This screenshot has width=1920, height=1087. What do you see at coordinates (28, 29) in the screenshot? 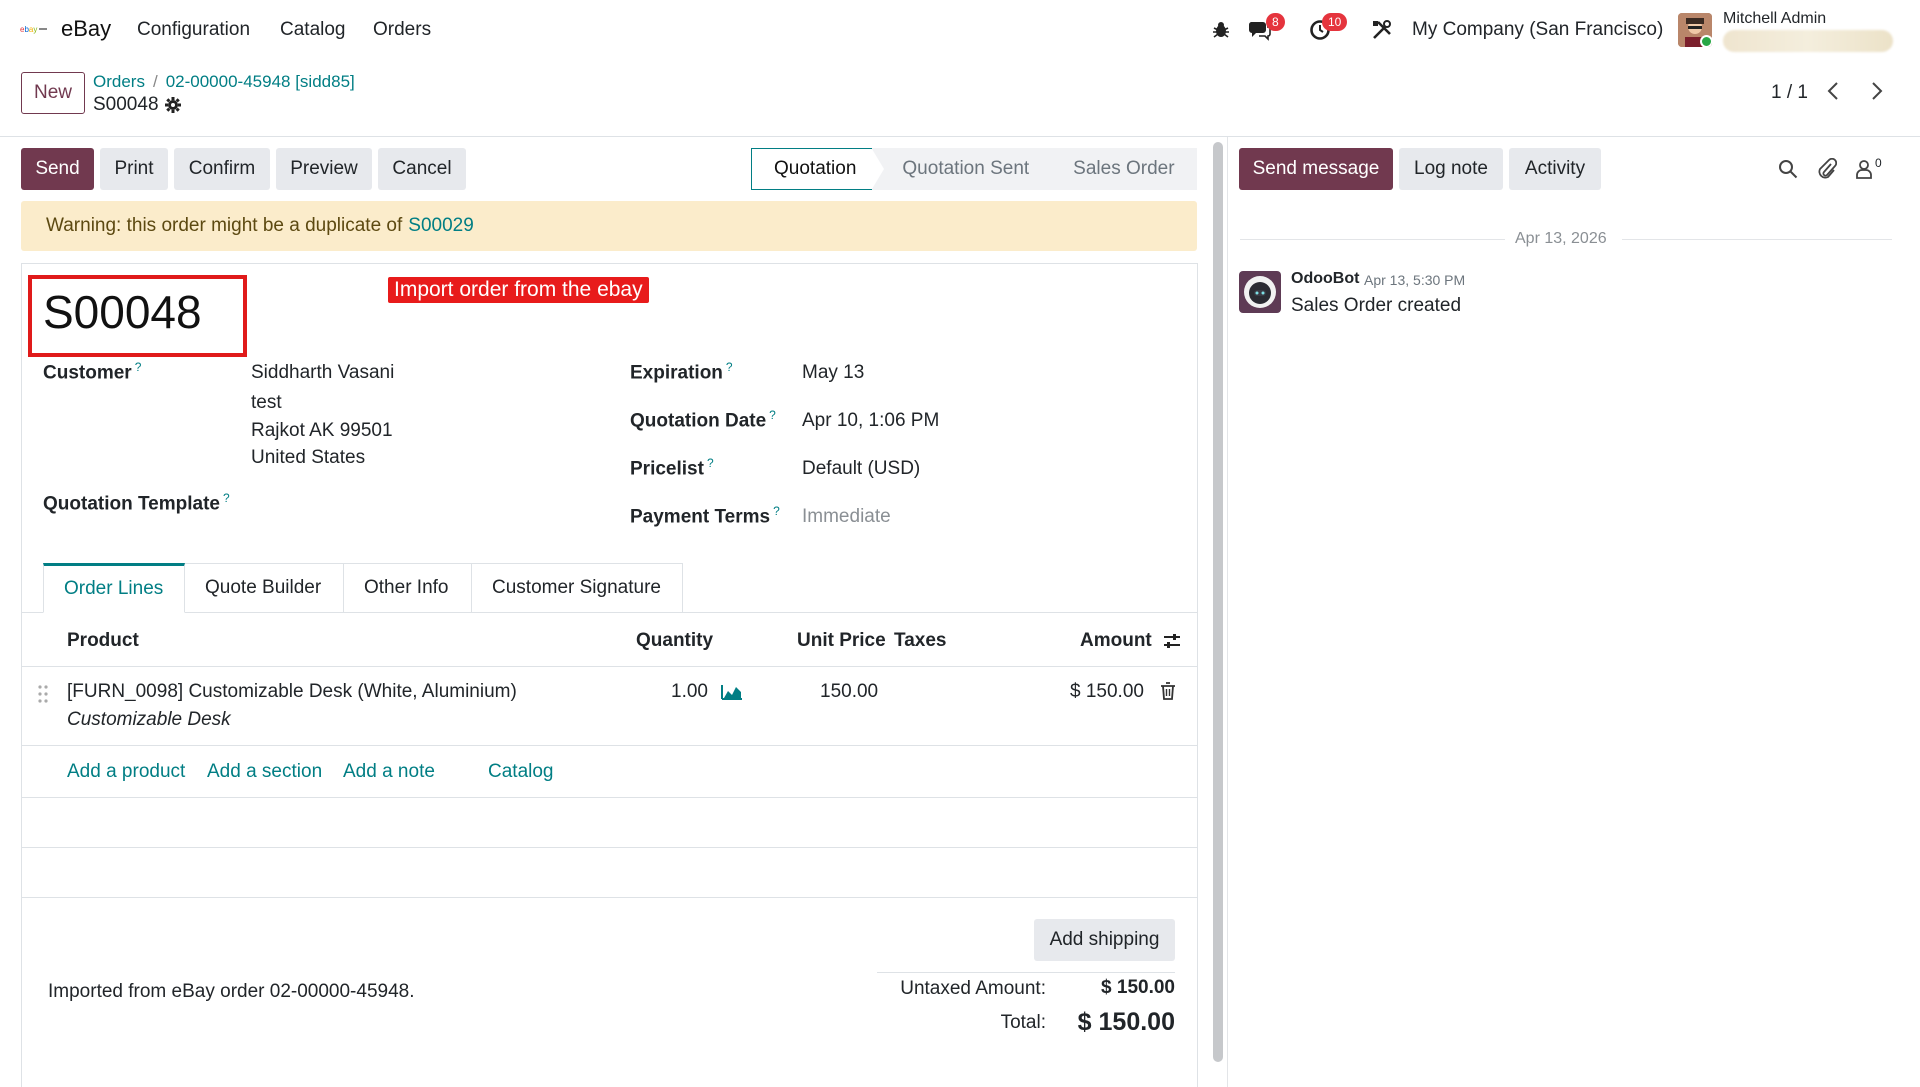
I see `svg-text: ebay` at bounding box center [28, 29].